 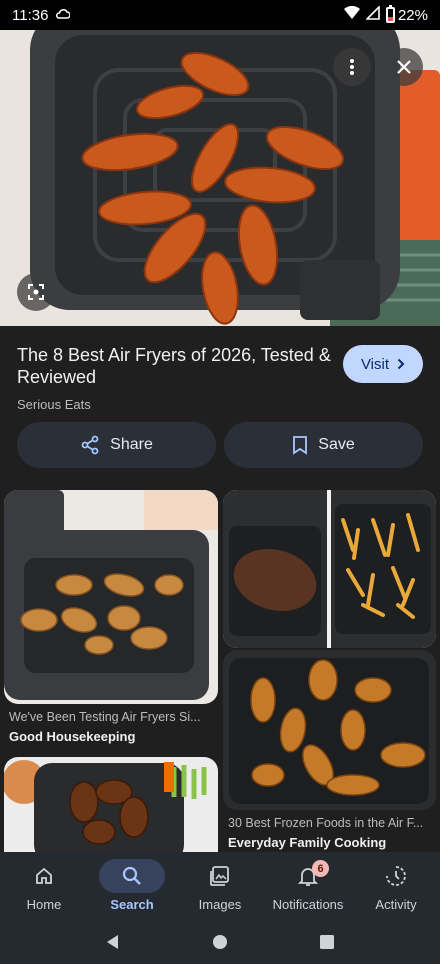 What do you see at coordinates (113, 944) in the screenshot?
I see `back-icon` at bounding box center [113, 944].